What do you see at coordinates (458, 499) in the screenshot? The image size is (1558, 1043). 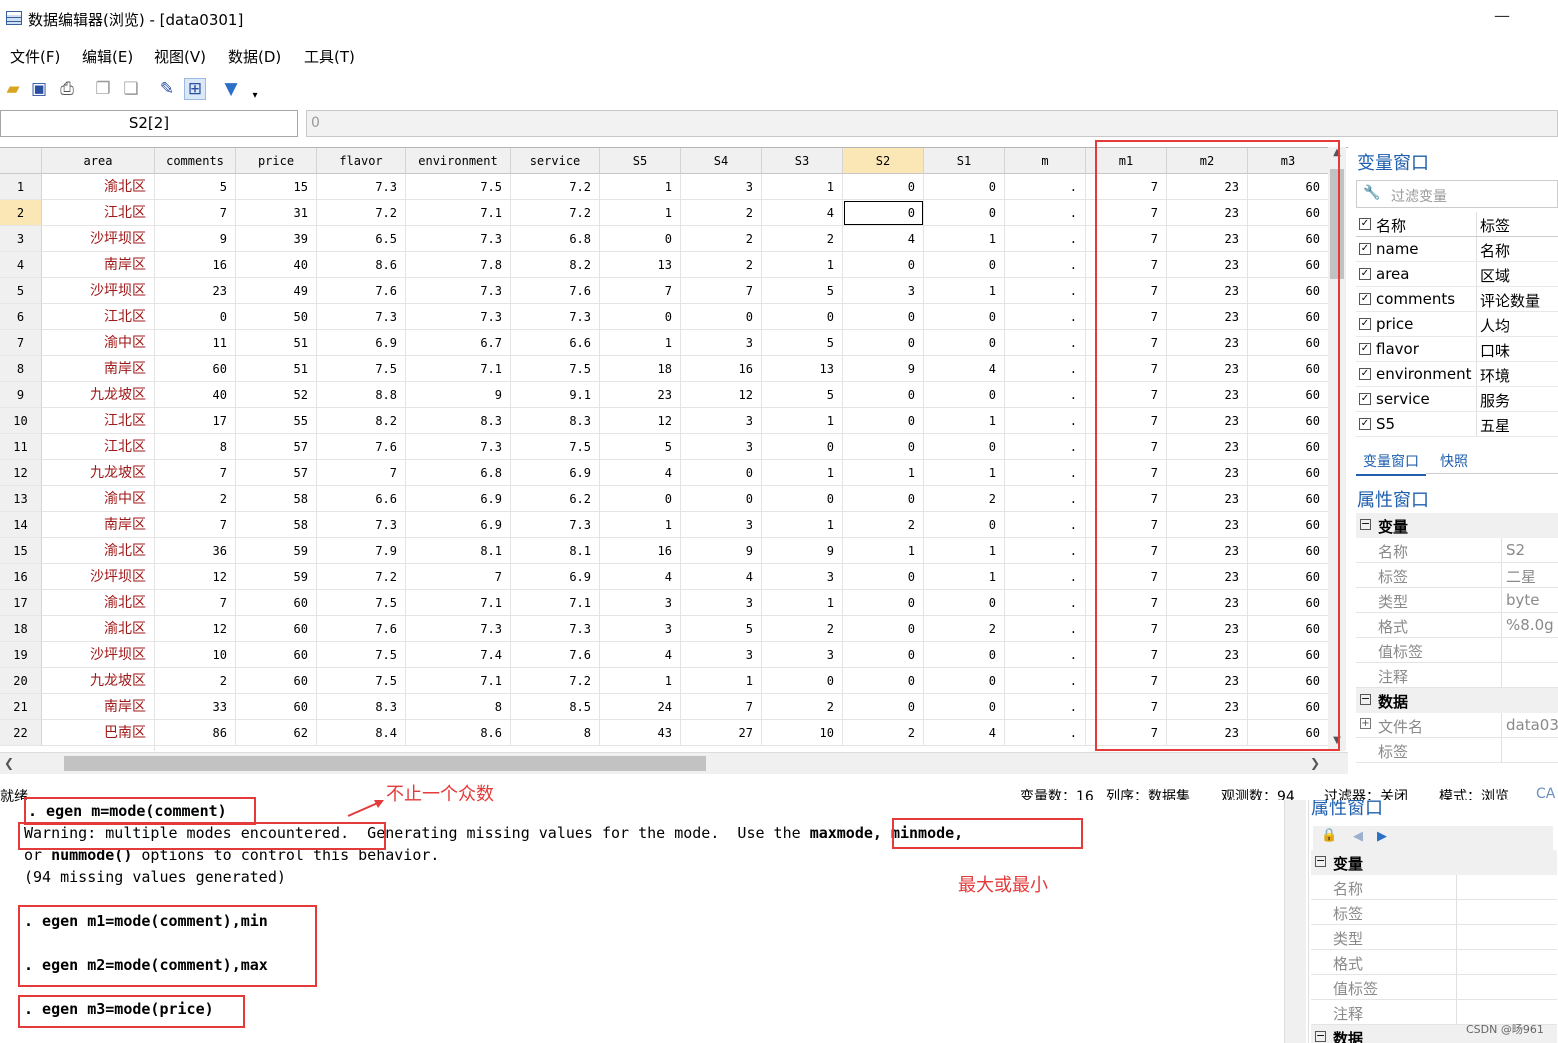 I see `data-cell-environment: 6.9` at bounding box center [458, 499].